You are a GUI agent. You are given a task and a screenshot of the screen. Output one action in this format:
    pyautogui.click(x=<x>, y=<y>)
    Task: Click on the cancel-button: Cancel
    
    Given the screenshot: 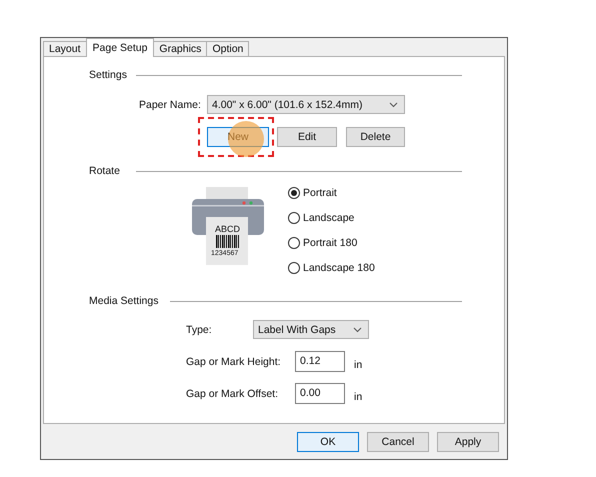 What is the action you would take?
    pyautogui.click(x=398, y=442)
    